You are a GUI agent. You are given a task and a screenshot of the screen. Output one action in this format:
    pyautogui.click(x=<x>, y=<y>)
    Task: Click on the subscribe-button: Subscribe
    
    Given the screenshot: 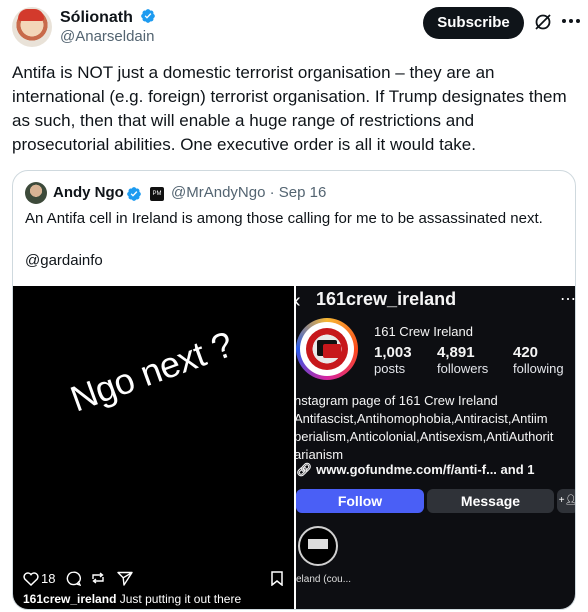 What is the action you would take?
    pyautogui.click(x=473, y=23)
    